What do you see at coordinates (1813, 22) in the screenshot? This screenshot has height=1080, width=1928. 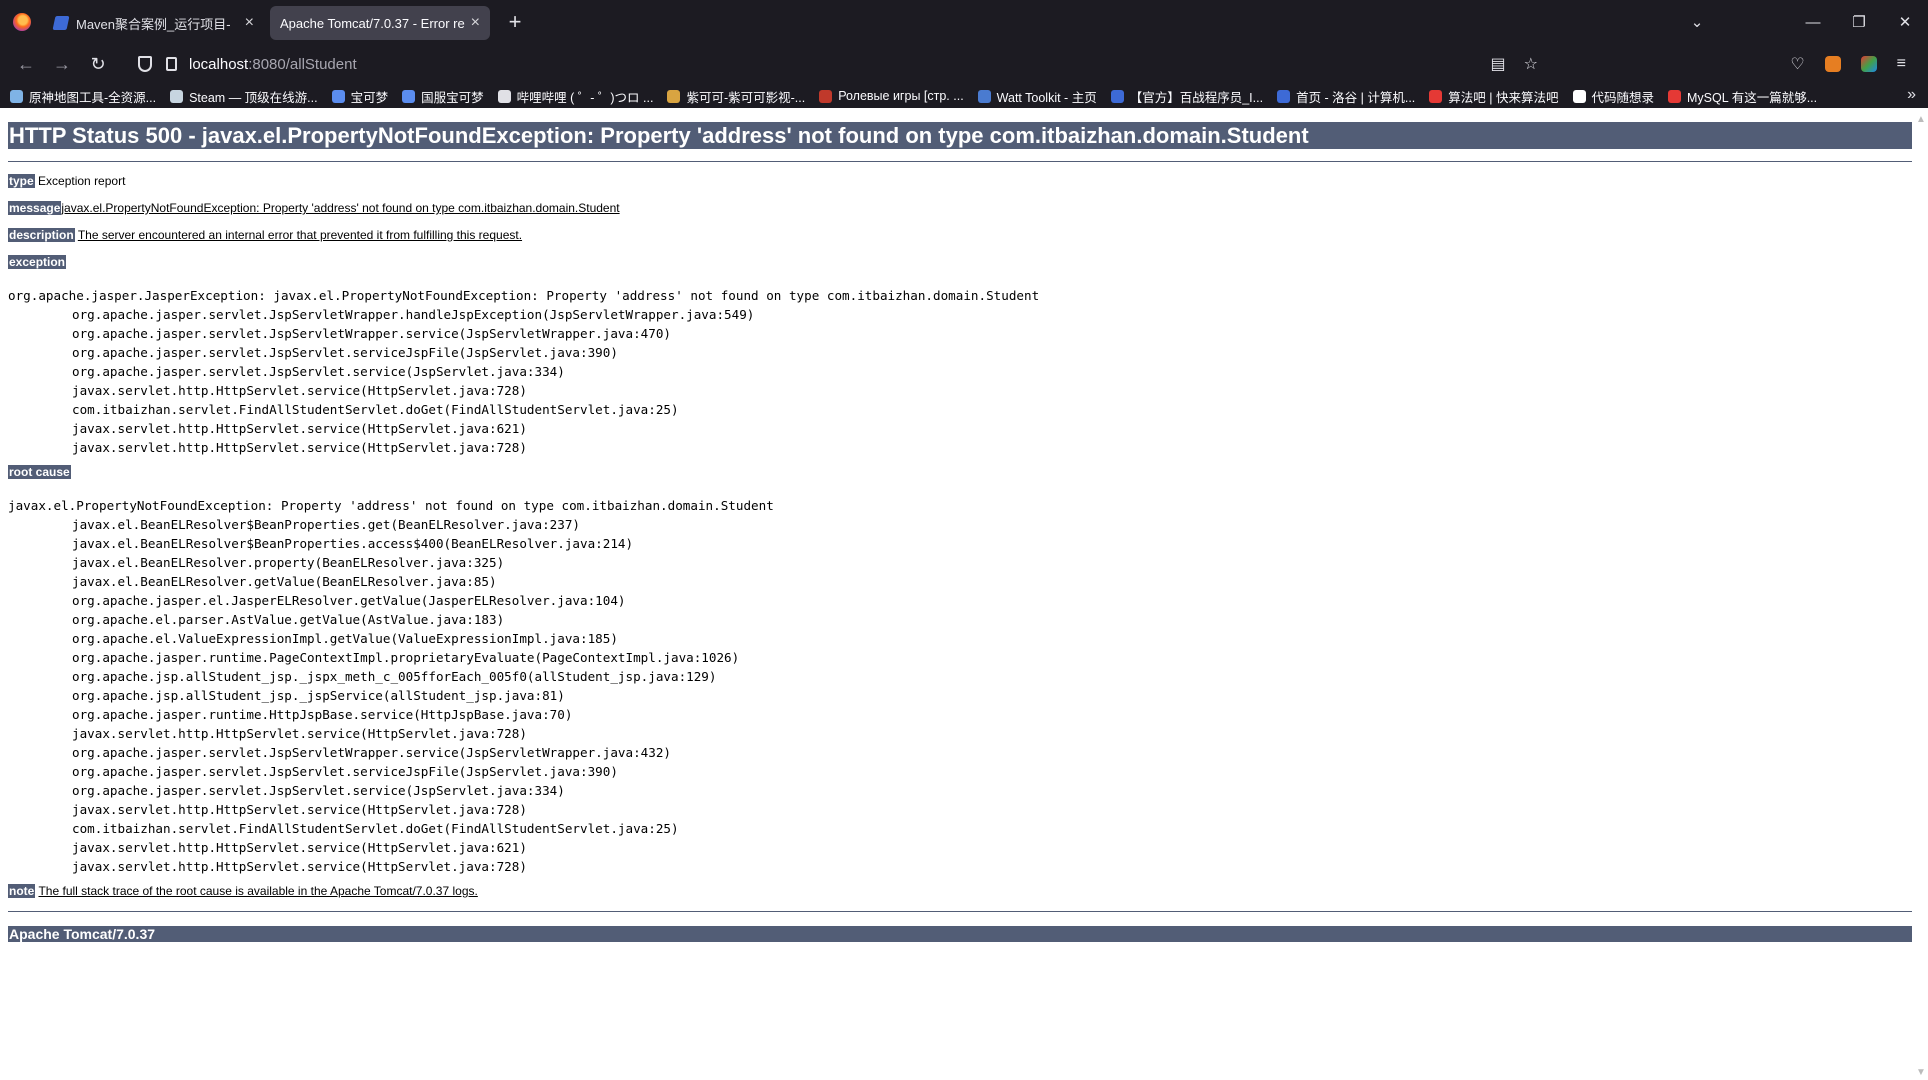 I see `minimize-button: —` at bounding box center [1813, 22].